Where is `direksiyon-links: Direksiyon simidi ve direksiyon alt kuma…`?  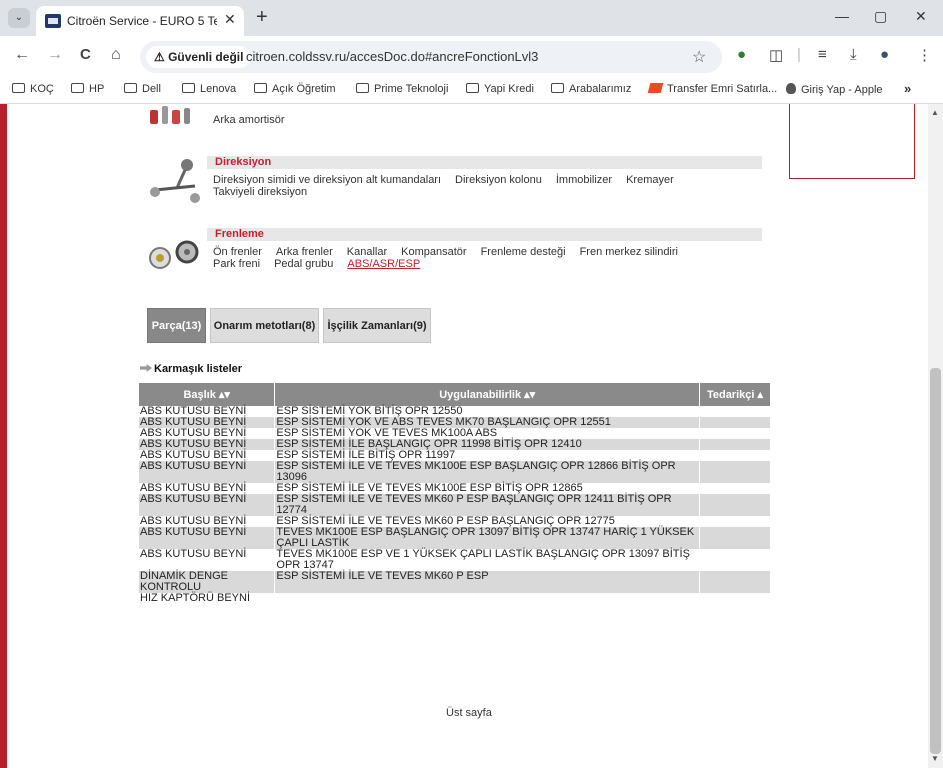 direksiyon-links: Direksiyon simidi ve direksiyon alt kuma… is located at coordinates (483, 186).